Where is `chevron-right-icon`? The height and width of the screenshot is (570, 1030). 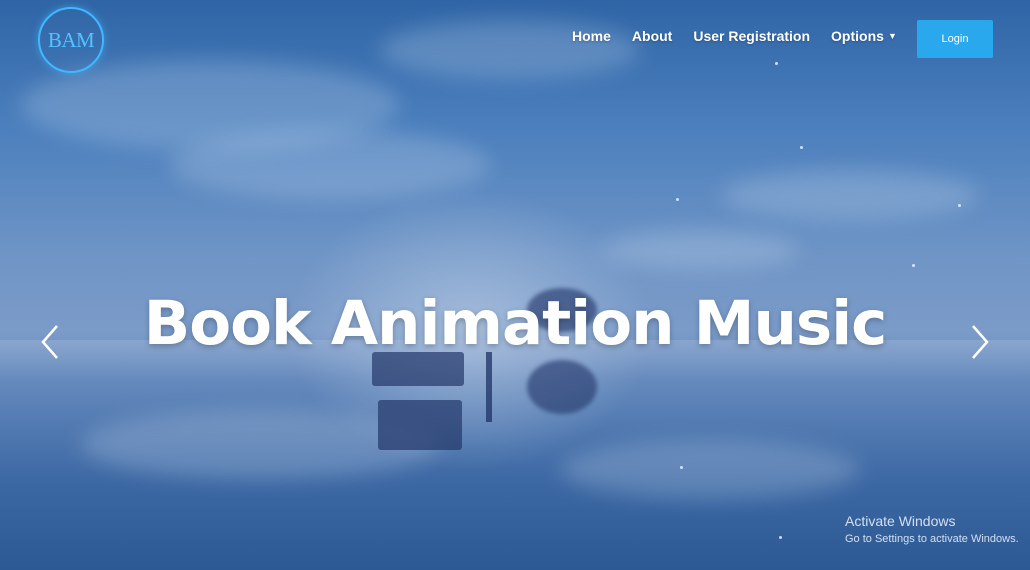 chevron-right-icon is located at coordinates (980, 342).